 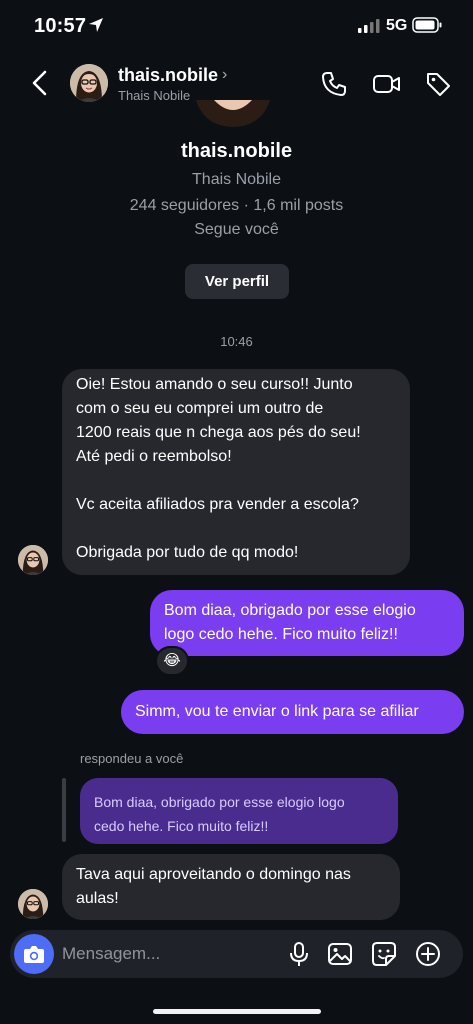 What do you see at coordinates (213, 874) in the screenshot?
I see `message-line: Tava aqui aproveitando o domingo nas` at bounding box center [213, 874].